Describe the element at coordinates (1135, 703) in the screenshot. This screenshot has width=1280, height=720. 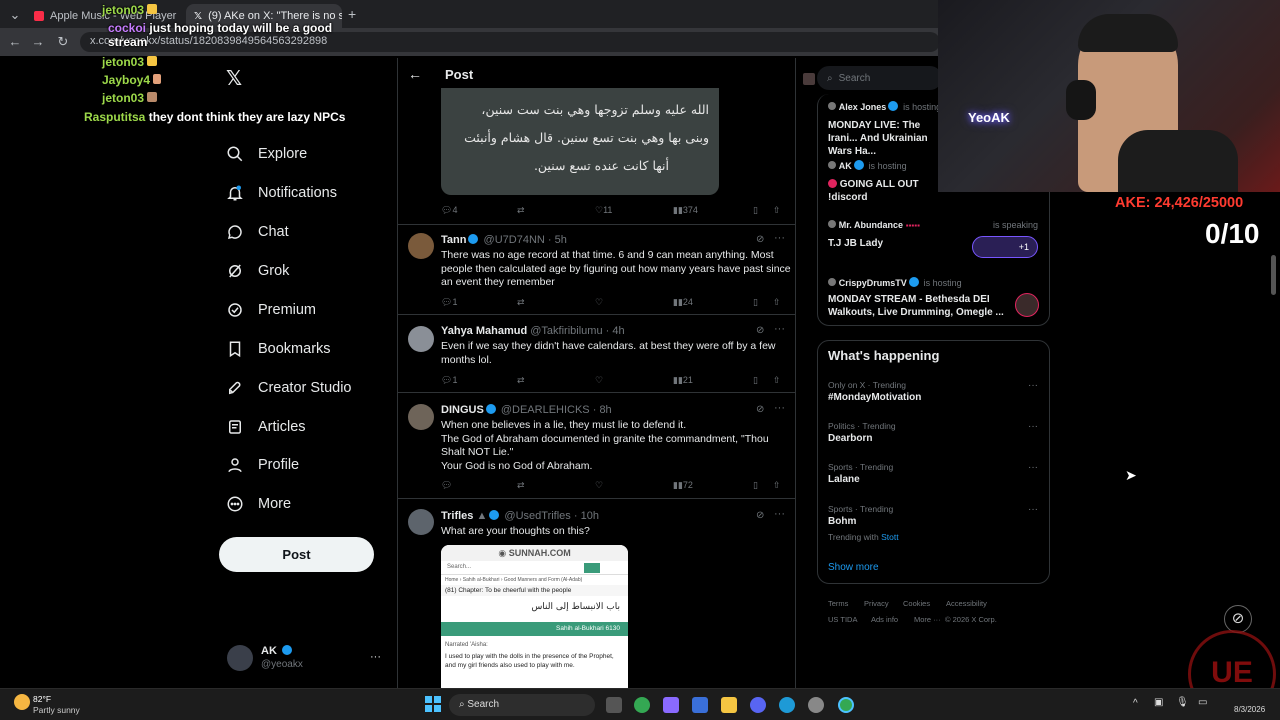
I see `tray-chevron-icon: ^` at that location.